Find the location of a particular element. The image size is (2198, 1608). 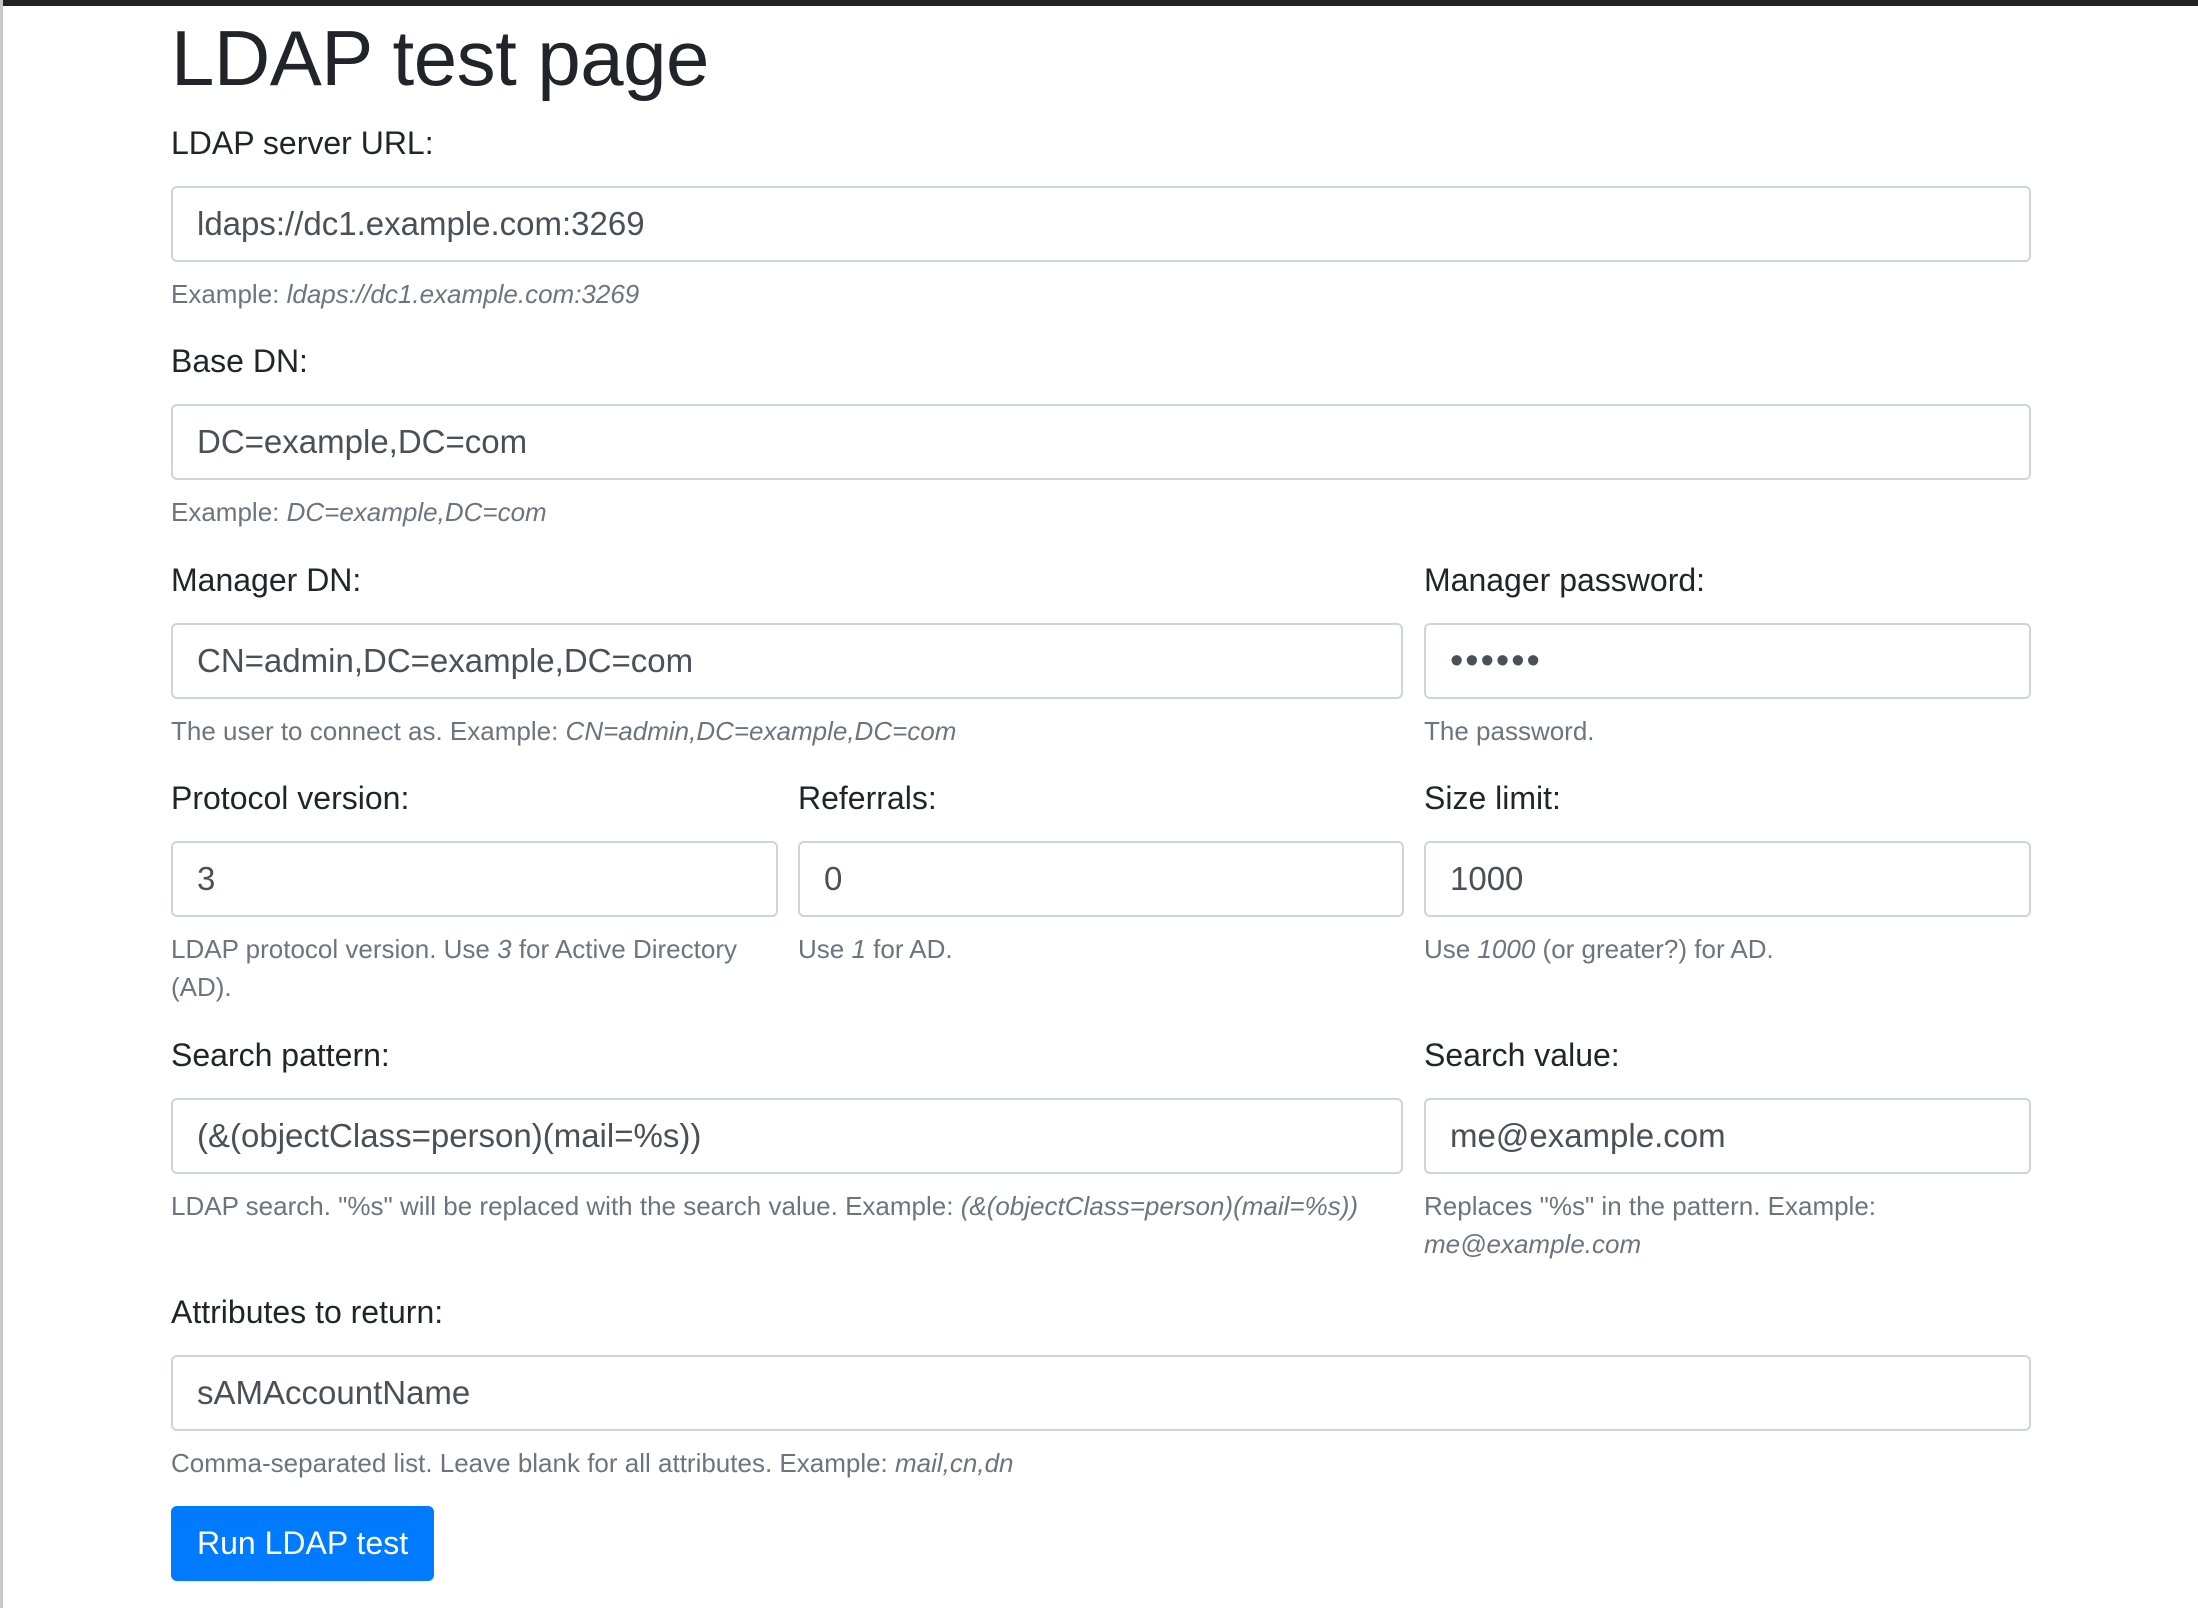

attributes-input is located at coordinates (1101, 1393).